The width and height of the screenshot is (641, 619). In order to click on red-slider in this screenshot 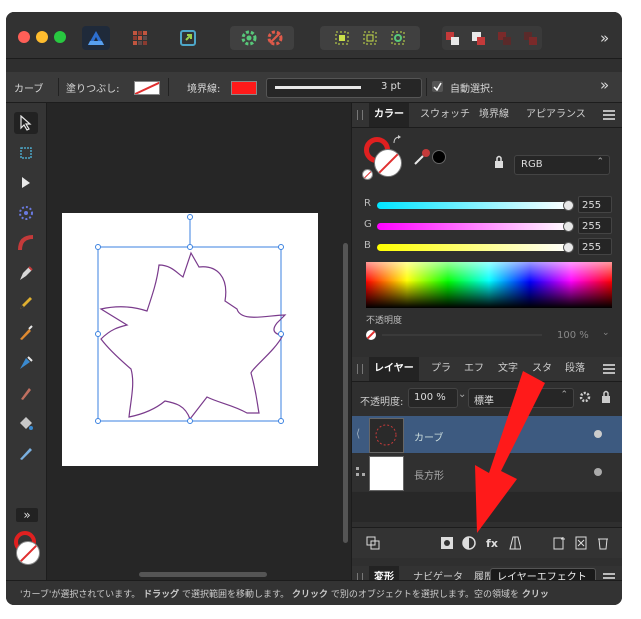, I will do `click(473, 205)`.